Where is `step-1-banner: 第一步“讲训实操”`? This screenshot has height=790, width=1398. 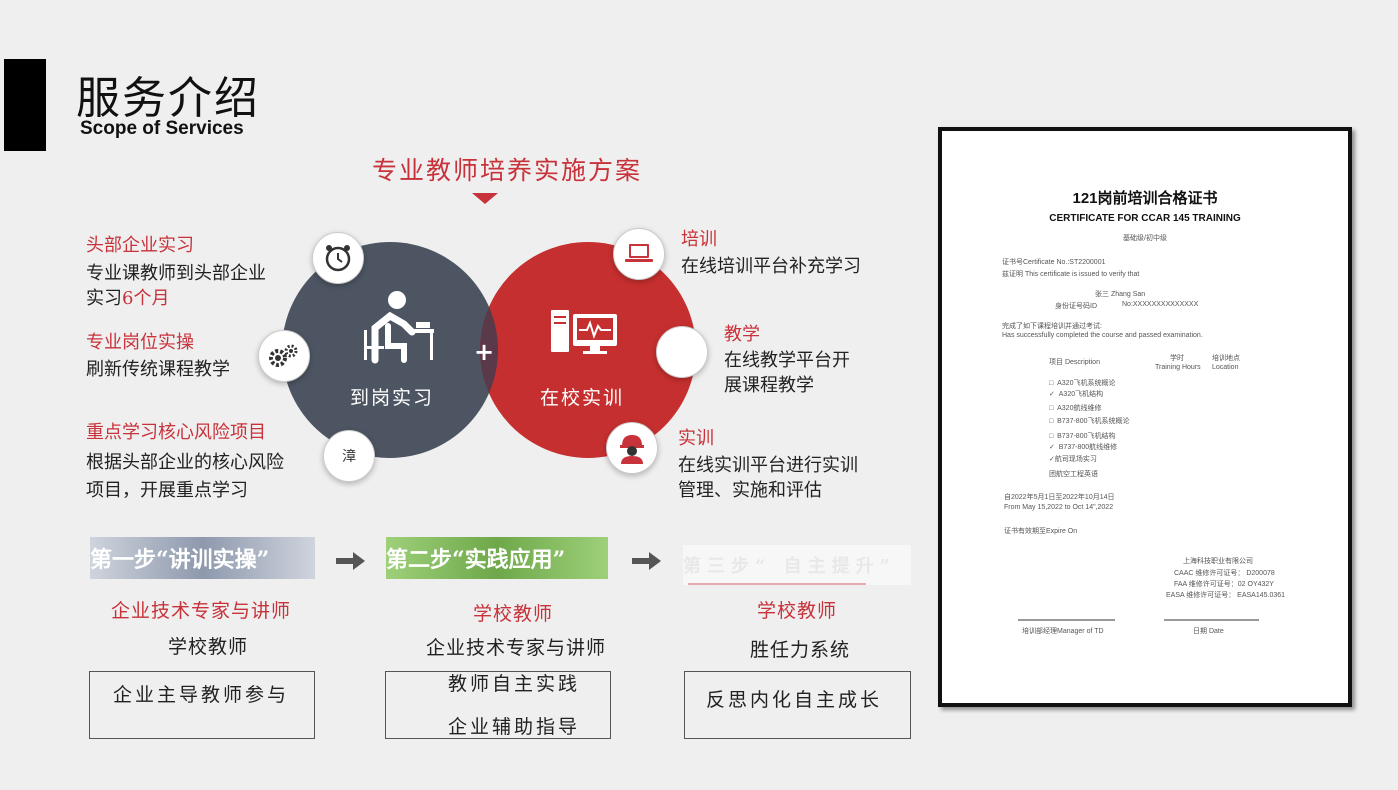
step-1-banner: 第一步“讲训实操” is located at coordinates (202, 558).